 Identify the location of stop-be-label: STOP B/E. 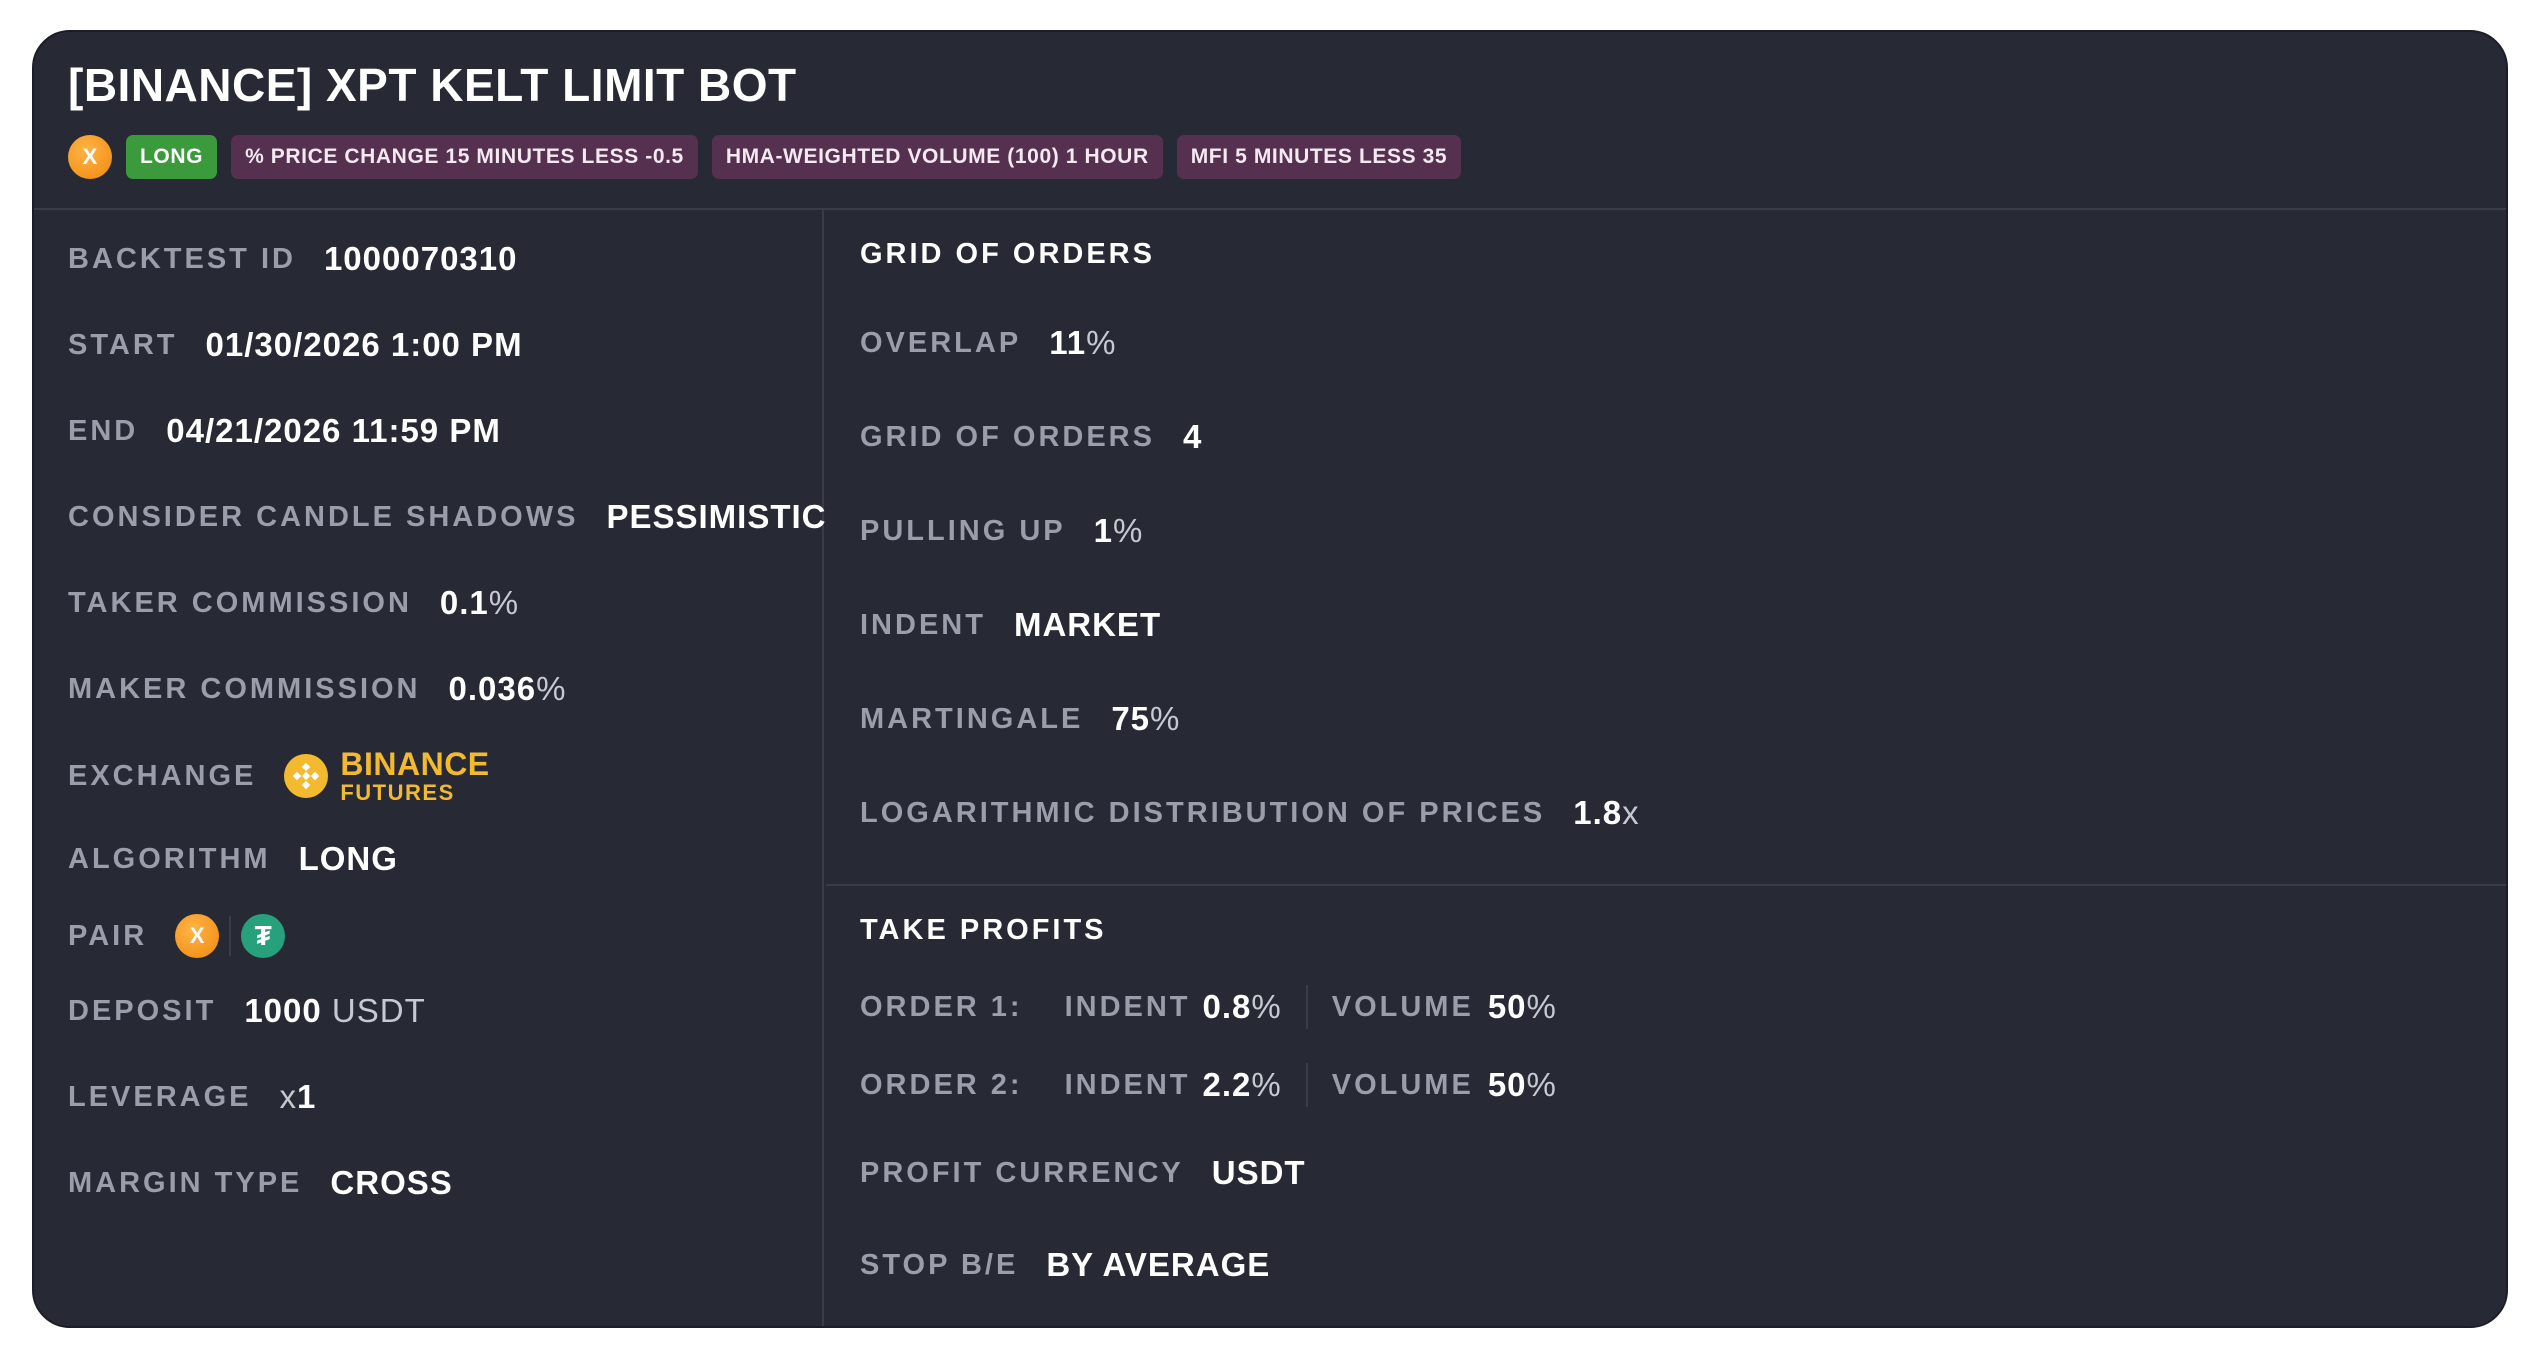
(939, 1264).